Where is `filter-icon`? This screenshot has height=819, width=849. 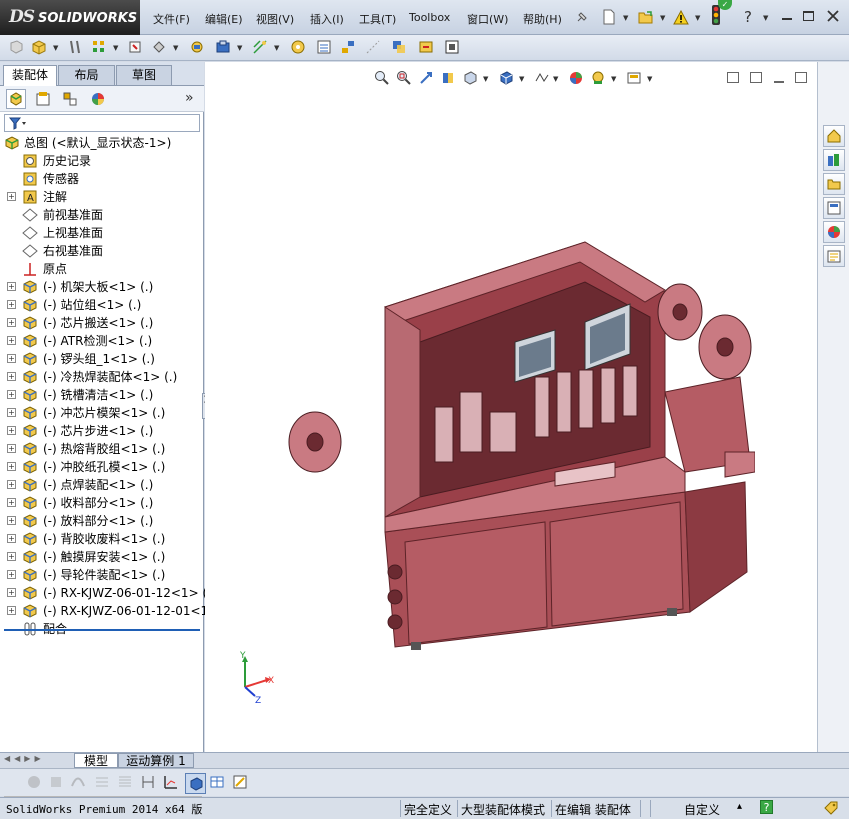 filter-icon is located at coordinates (18, 123).